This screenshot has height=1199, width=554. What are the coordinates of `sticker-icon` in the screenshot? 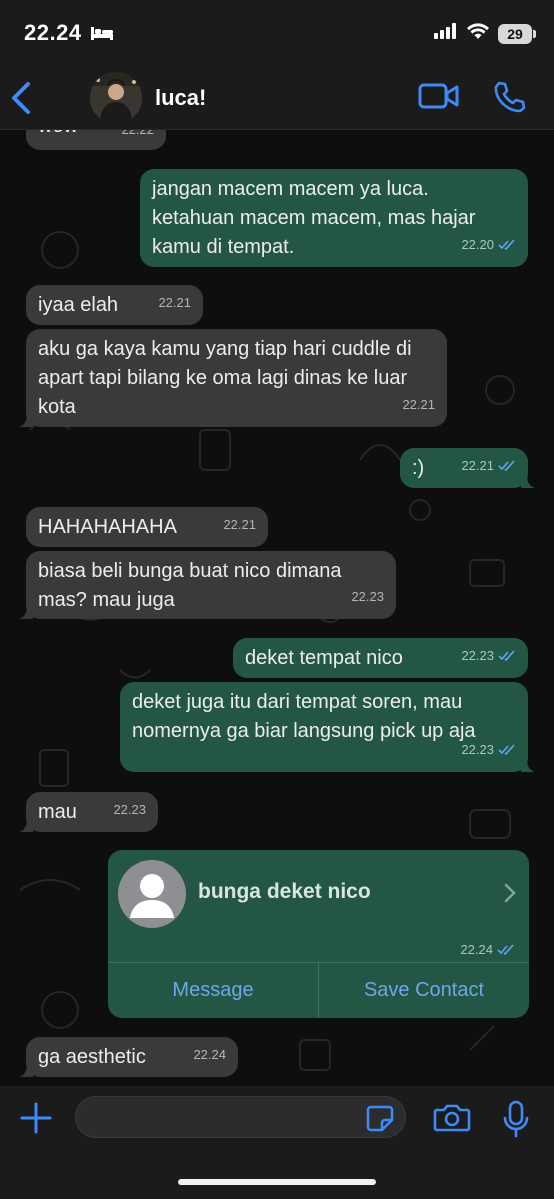 It's located at (380, 1120).